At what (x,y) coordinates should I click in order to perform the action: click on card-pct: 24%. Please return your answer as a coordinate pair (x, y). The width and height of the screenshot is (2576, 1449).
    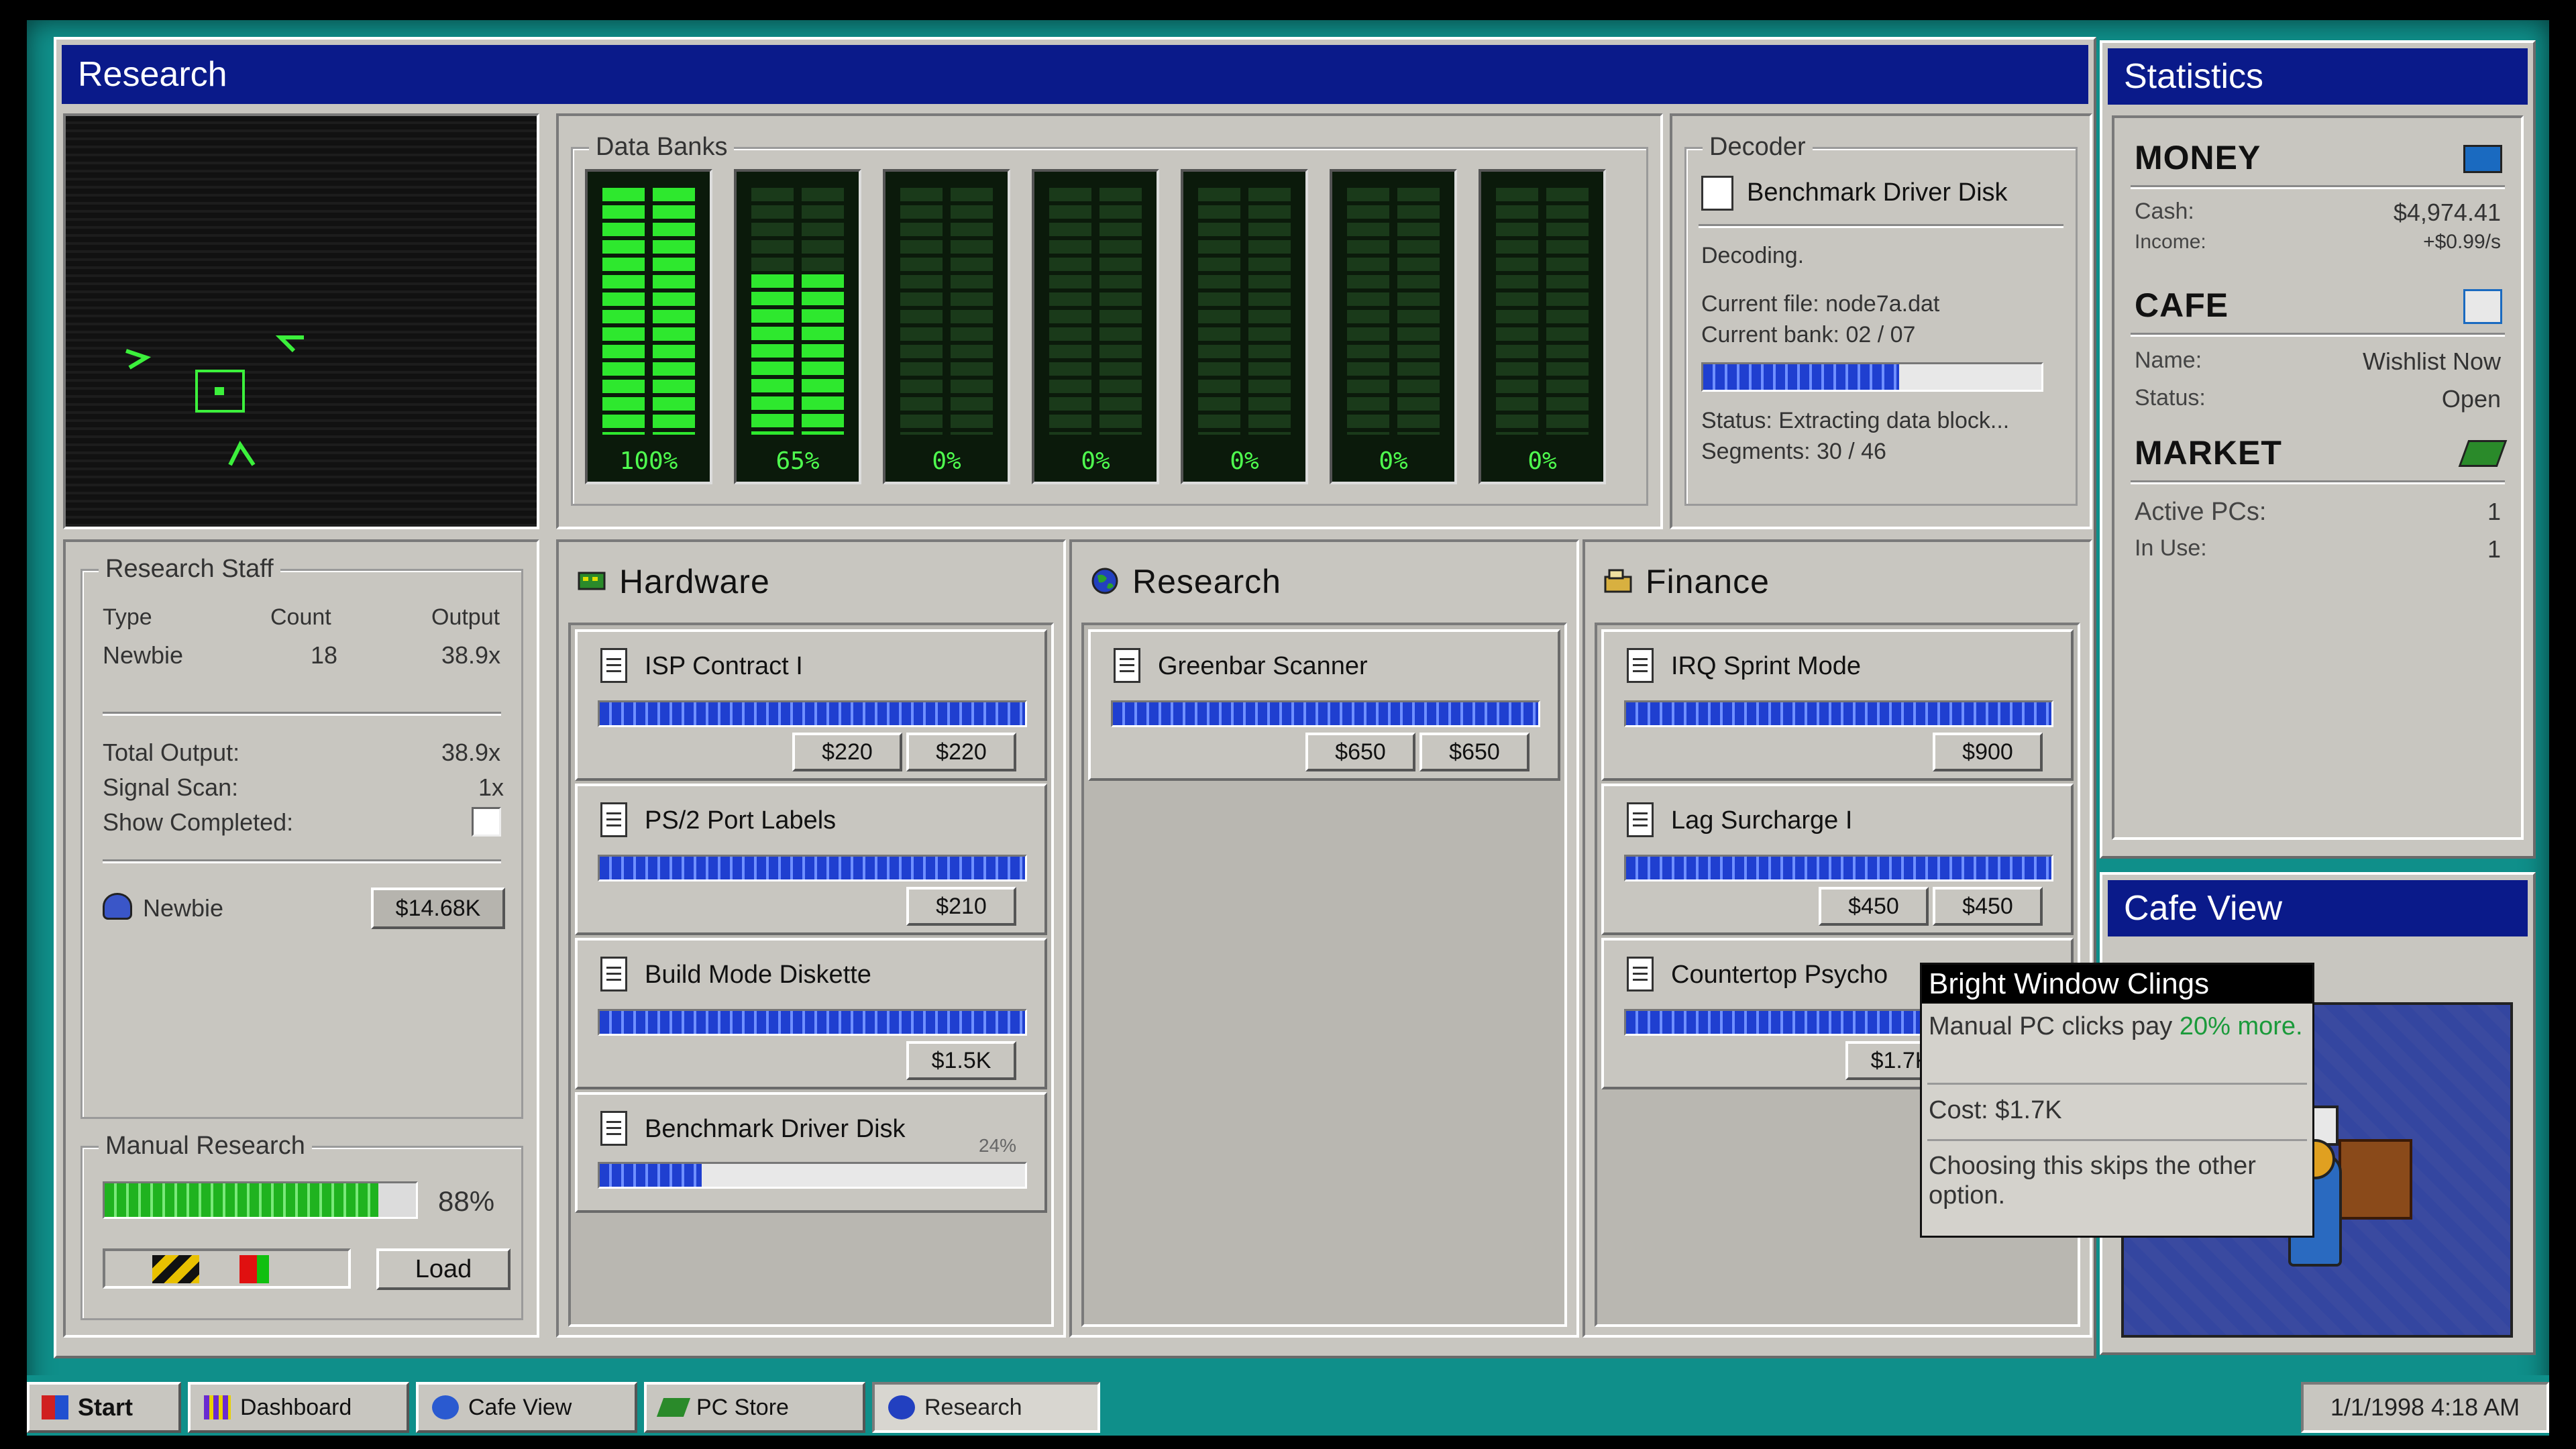
    Looking at the image, I should click on (998, 1145).